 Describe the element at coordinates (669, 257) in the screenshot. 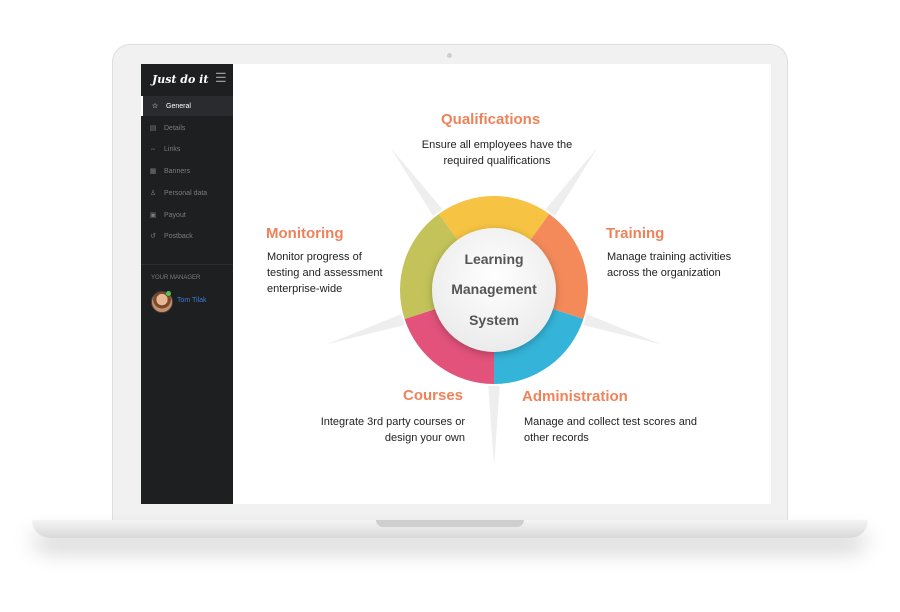

I see `desc-line: Manage training activities` at that location.